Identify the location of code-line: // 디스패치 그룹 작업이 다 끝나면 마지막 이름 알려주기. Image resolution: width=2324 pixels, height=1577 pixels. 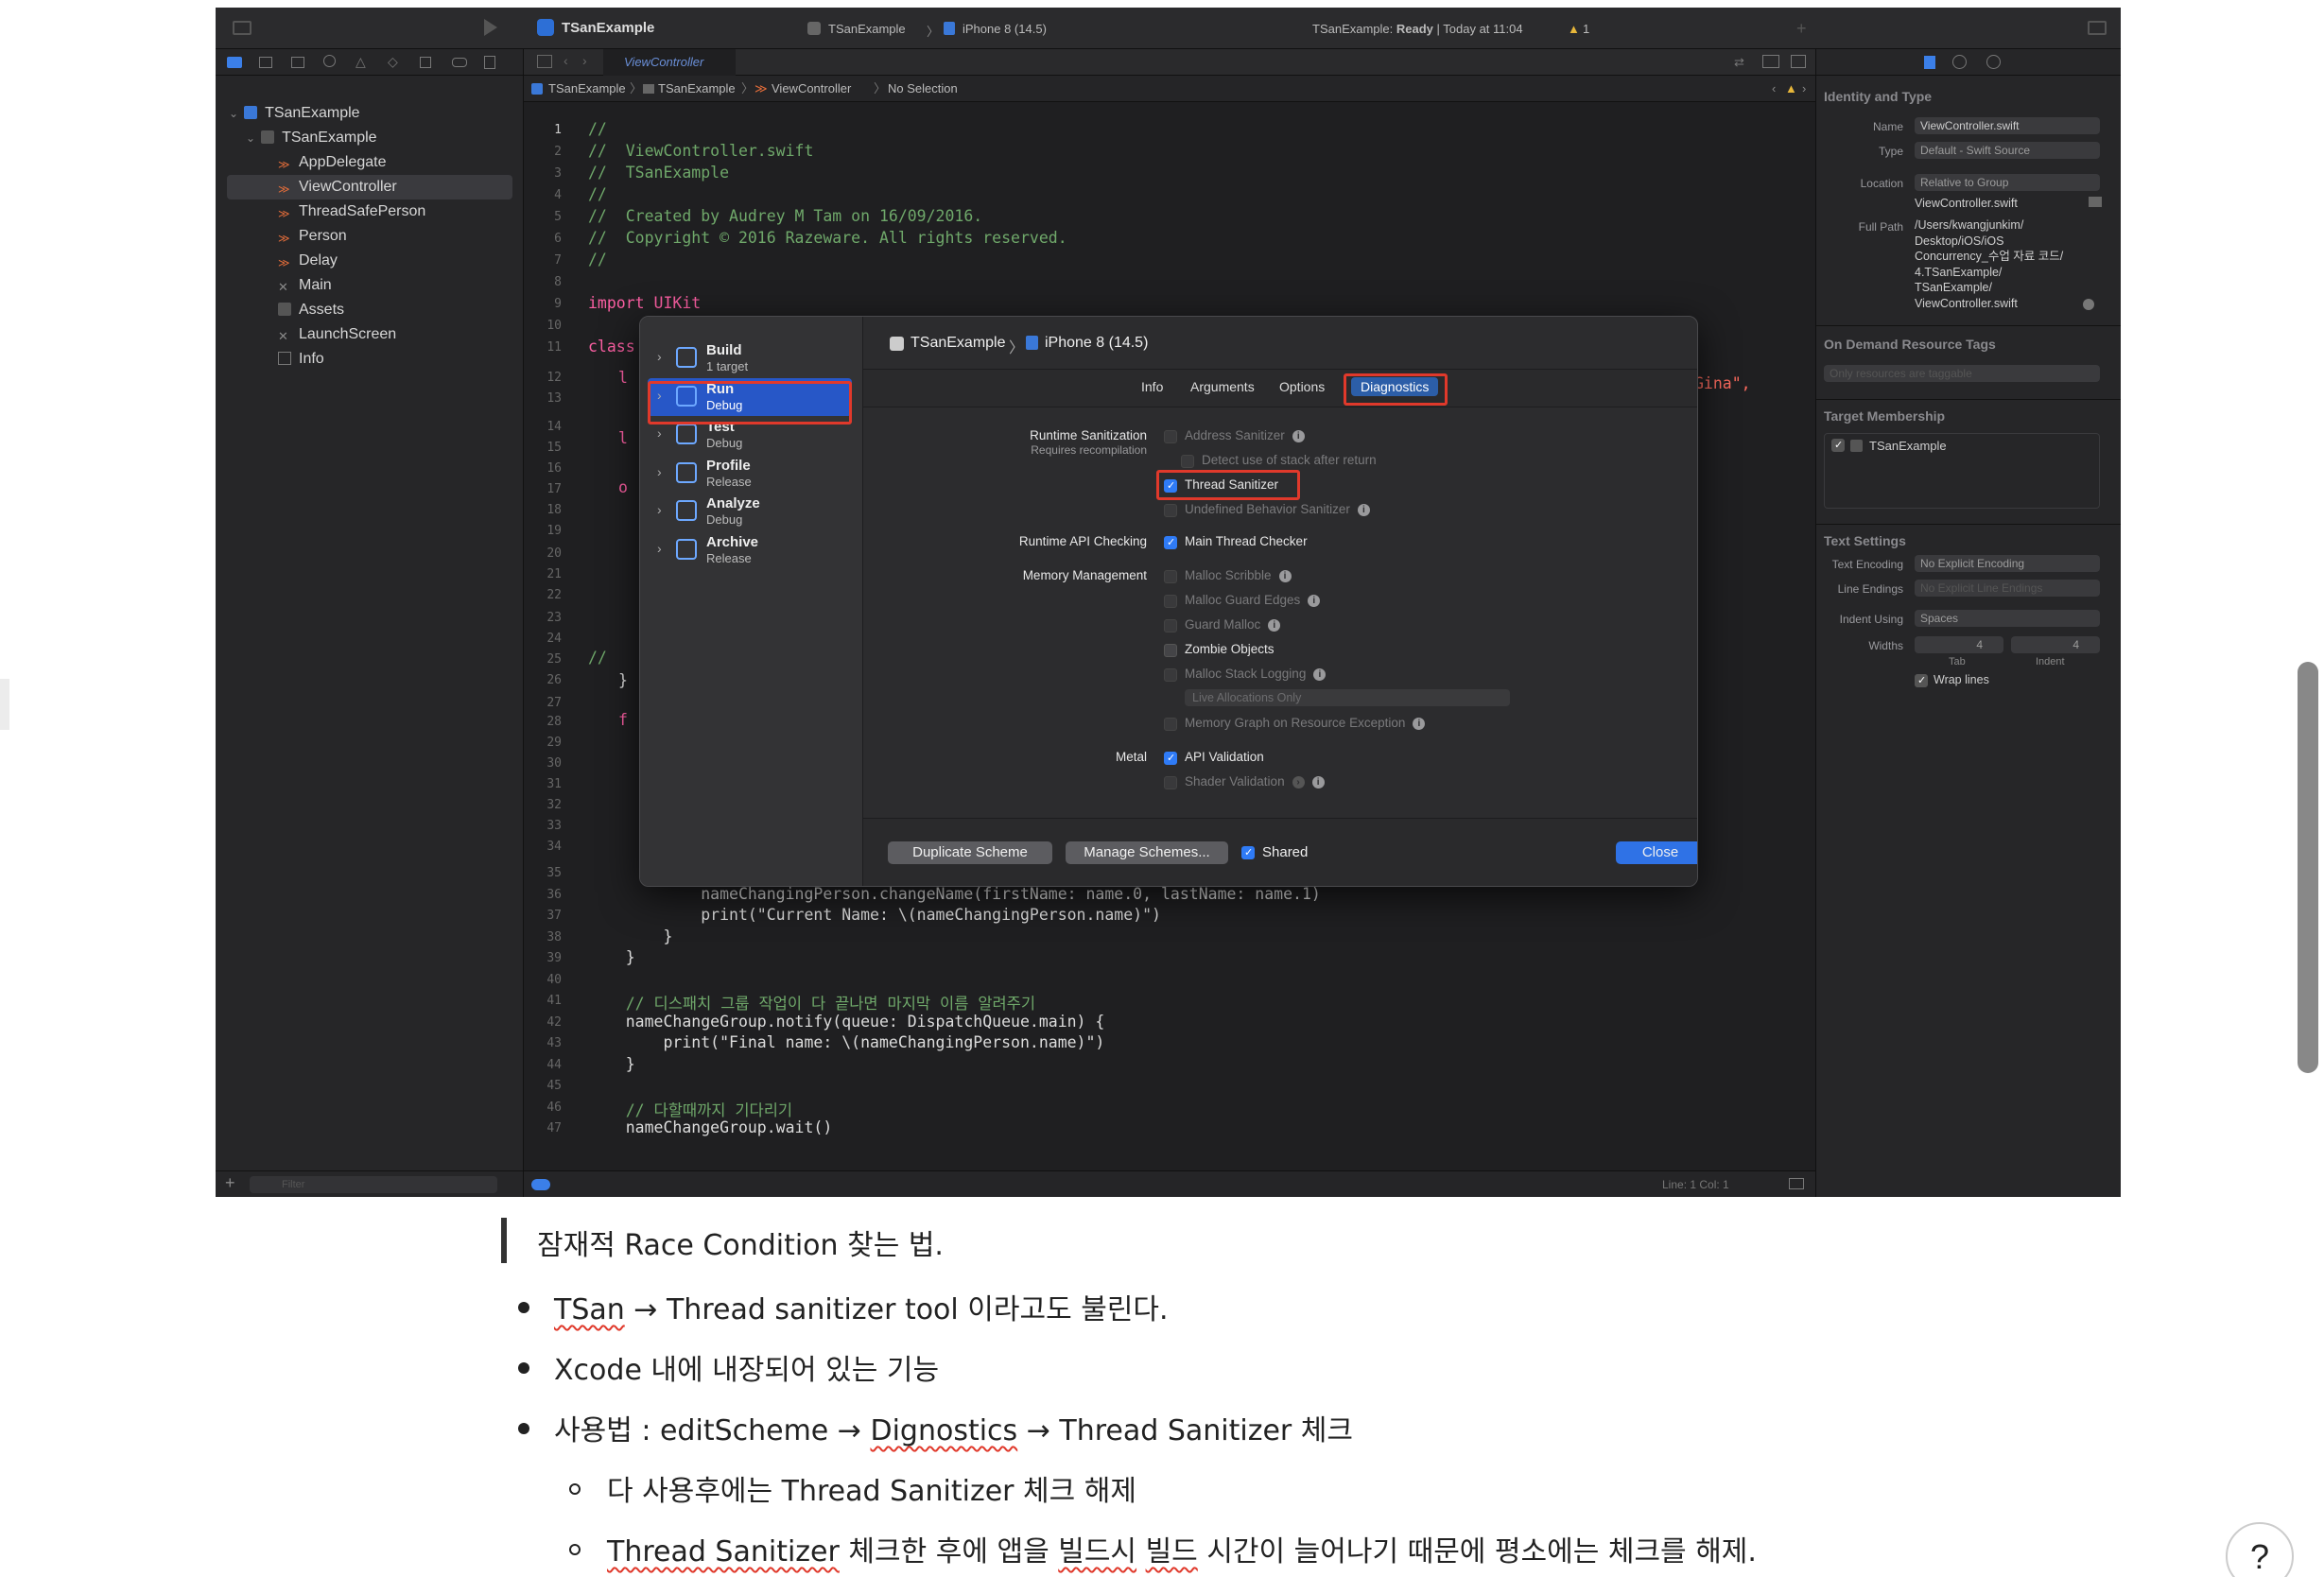
(811, 1003).